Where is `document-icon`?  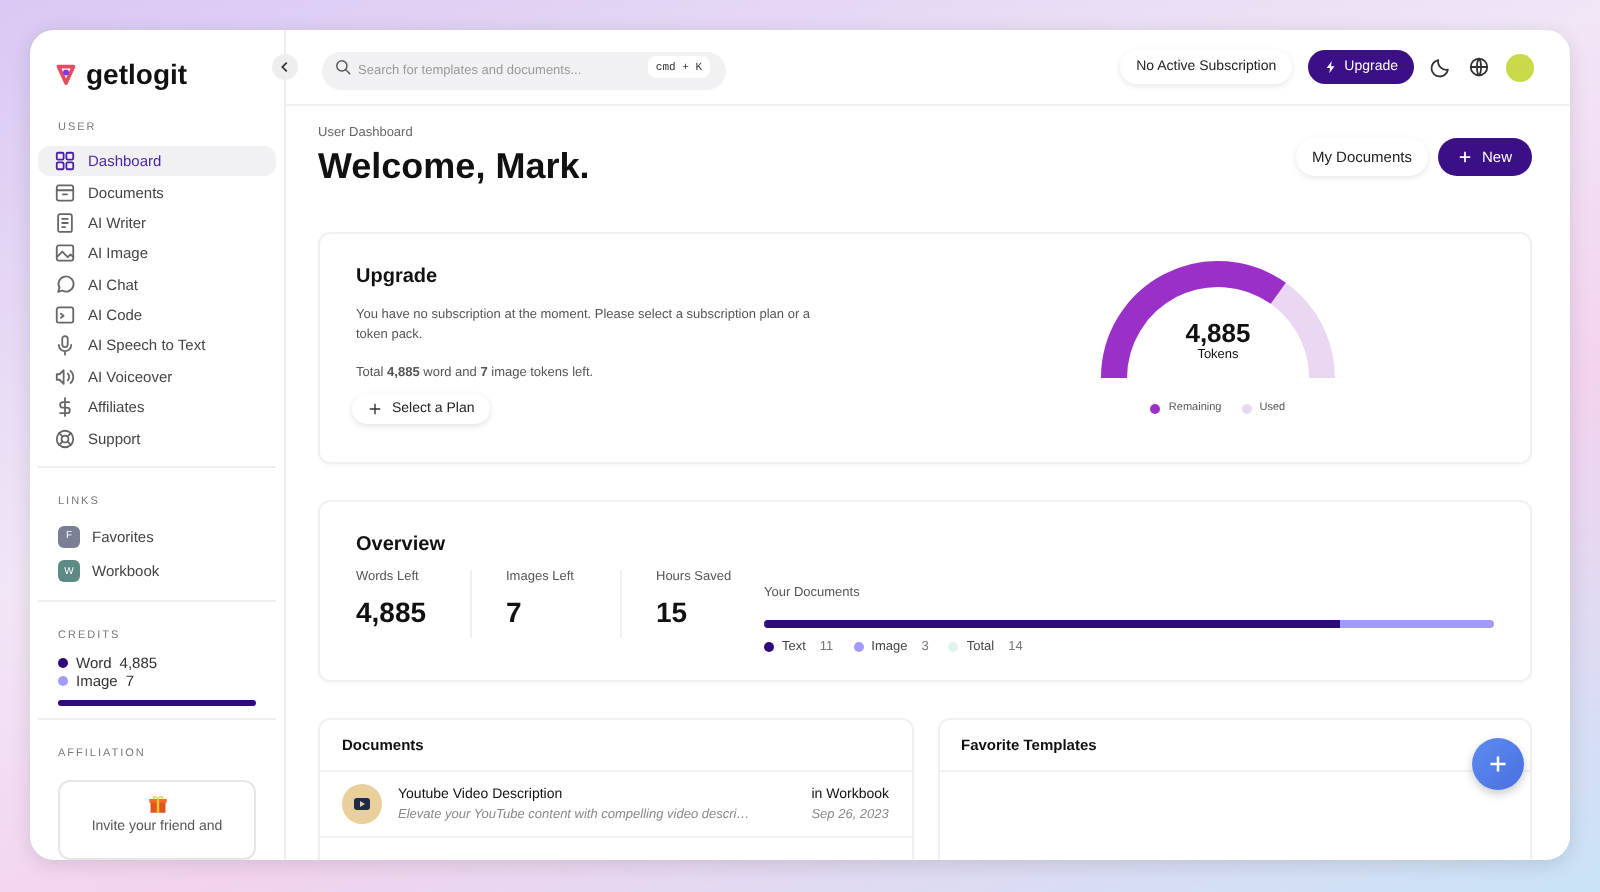 document-icon is located at coordinates (65, 222).